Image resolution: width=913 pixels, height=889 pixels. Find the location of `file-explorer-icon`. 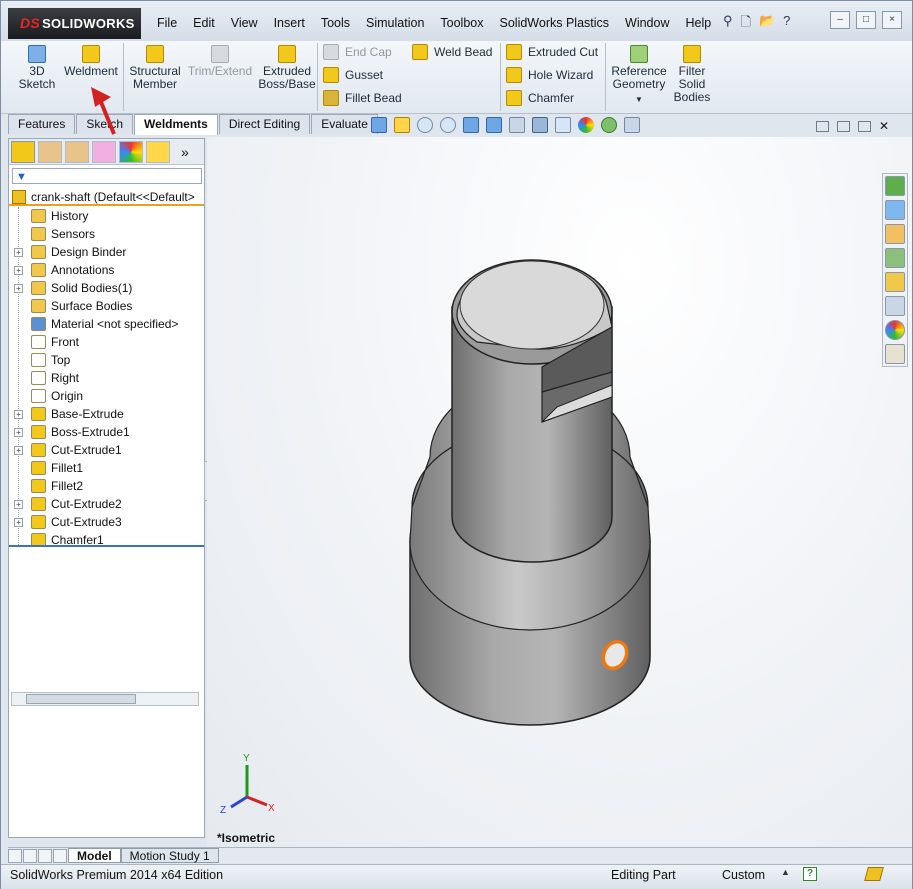

file-explorer-icon is located at coordinates (895, 234).